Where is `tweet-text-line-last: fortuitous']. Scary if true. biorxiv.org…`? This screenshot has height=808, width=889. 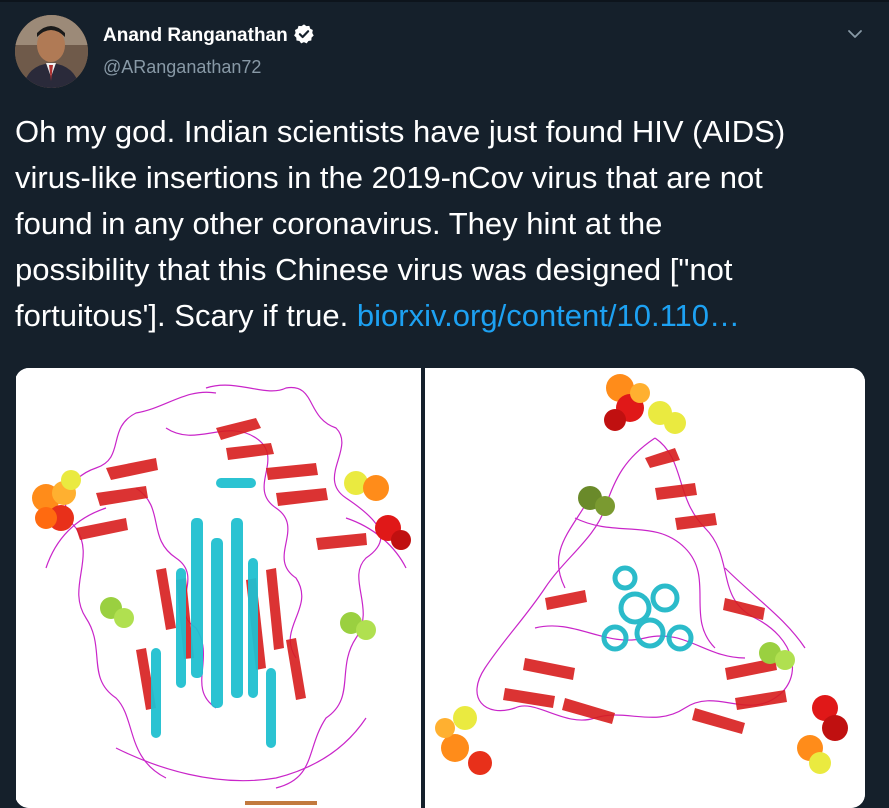
tweet-text-line-last: fortuitous']. Scary if true. biorxiv.org… is located at coordinates (445, 316).